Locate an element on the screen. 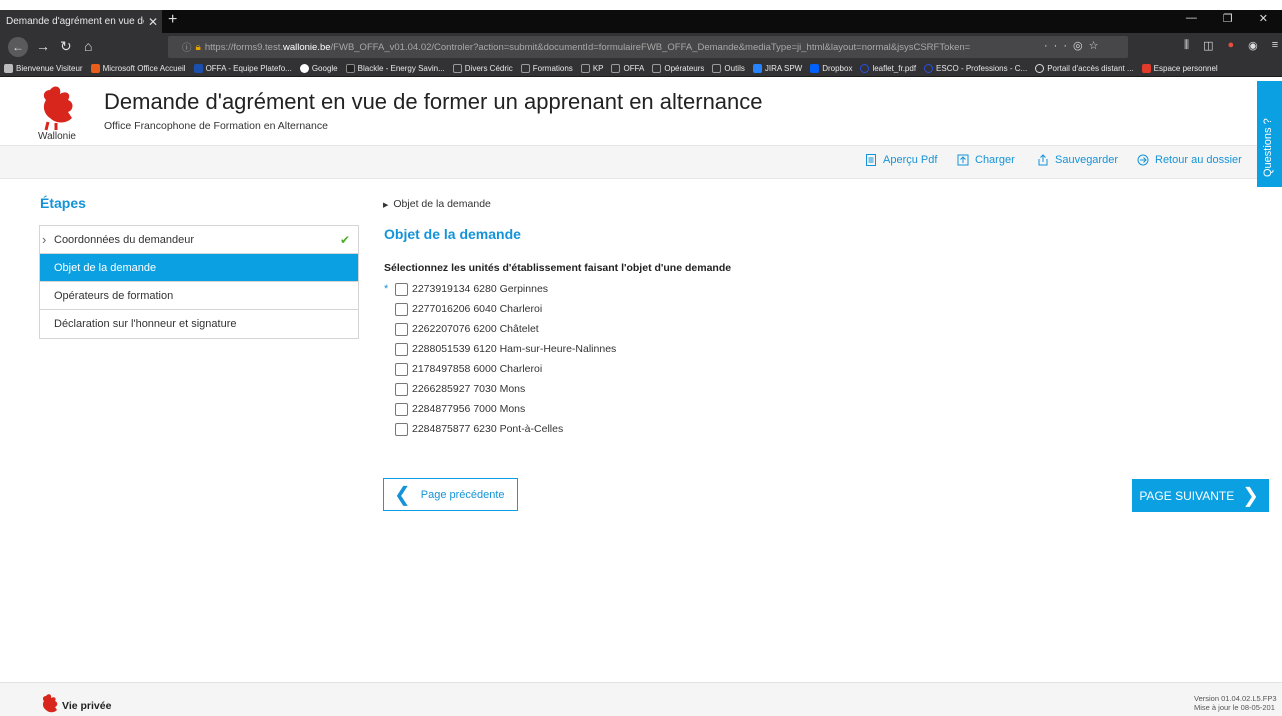 This screenshot has width=1282, height=716. step-label: Opérateurs de formation is located at coordinates (114, 295).